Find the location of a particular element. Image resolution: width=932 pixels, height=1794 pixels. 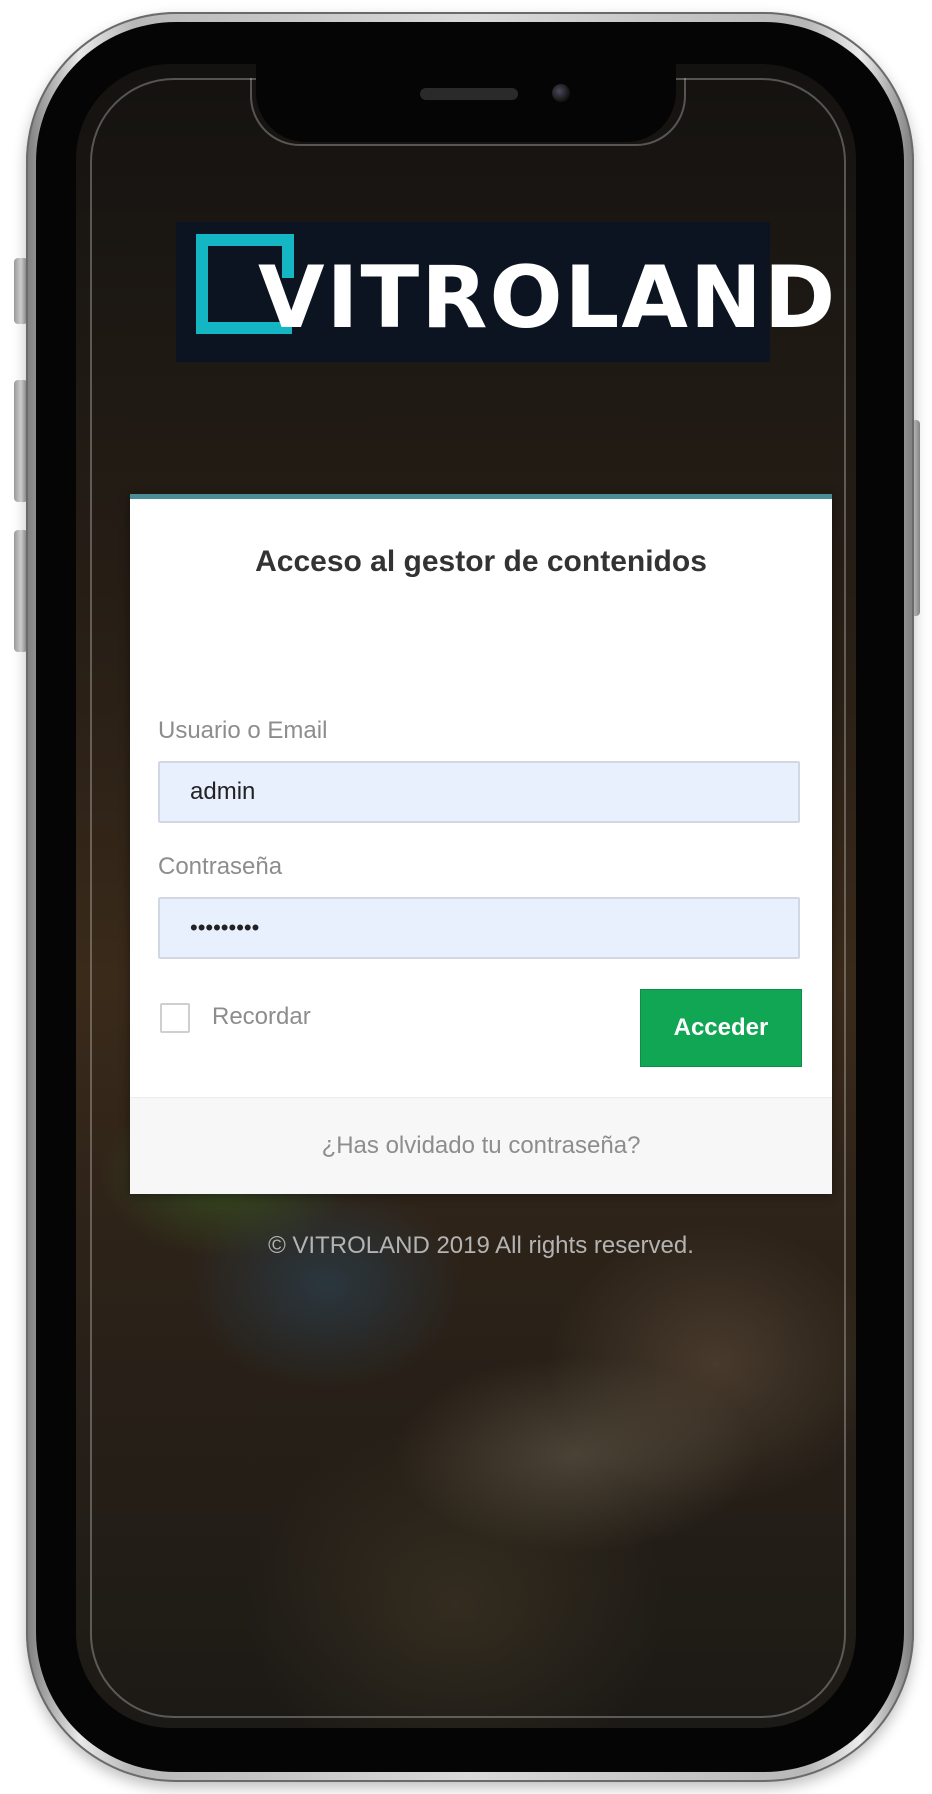

forgot-password-link: ¿Has olvidado tu contraseña? is located at coordinates (481, 1145).